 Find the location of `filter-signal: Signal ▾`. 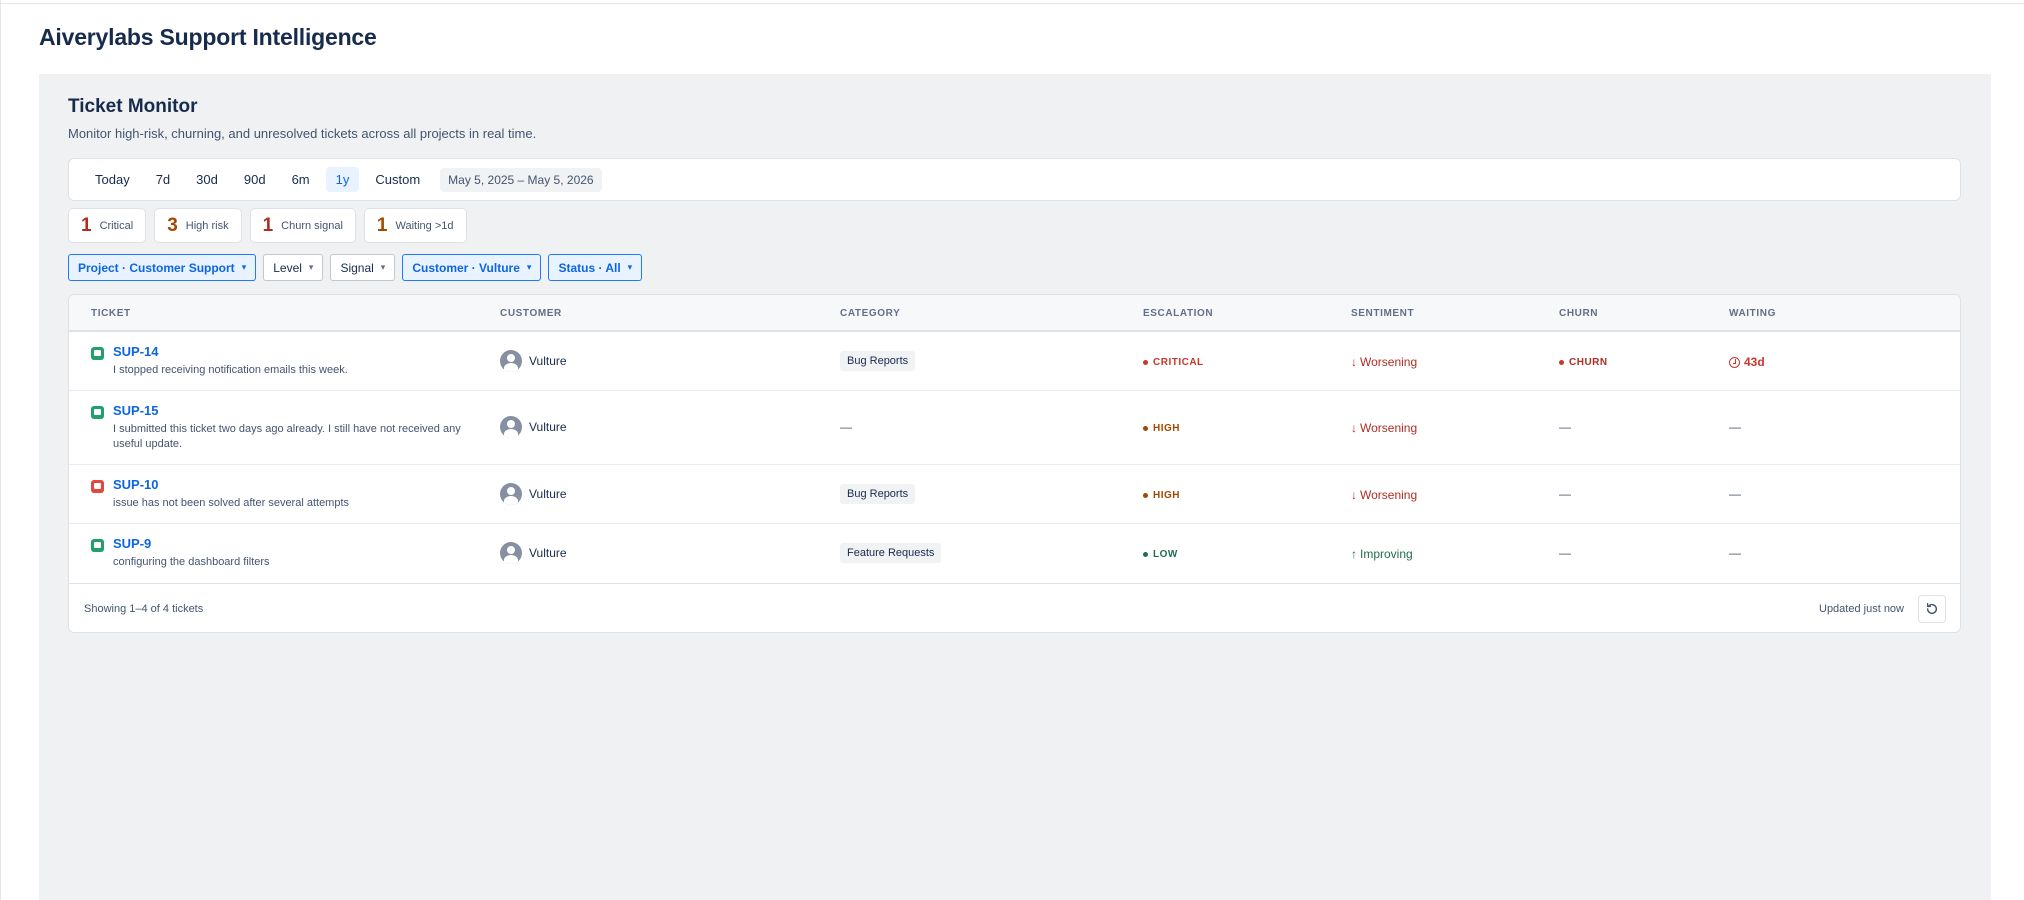

filter-signal: Signal ▾ is located at coordinates (363, 267).